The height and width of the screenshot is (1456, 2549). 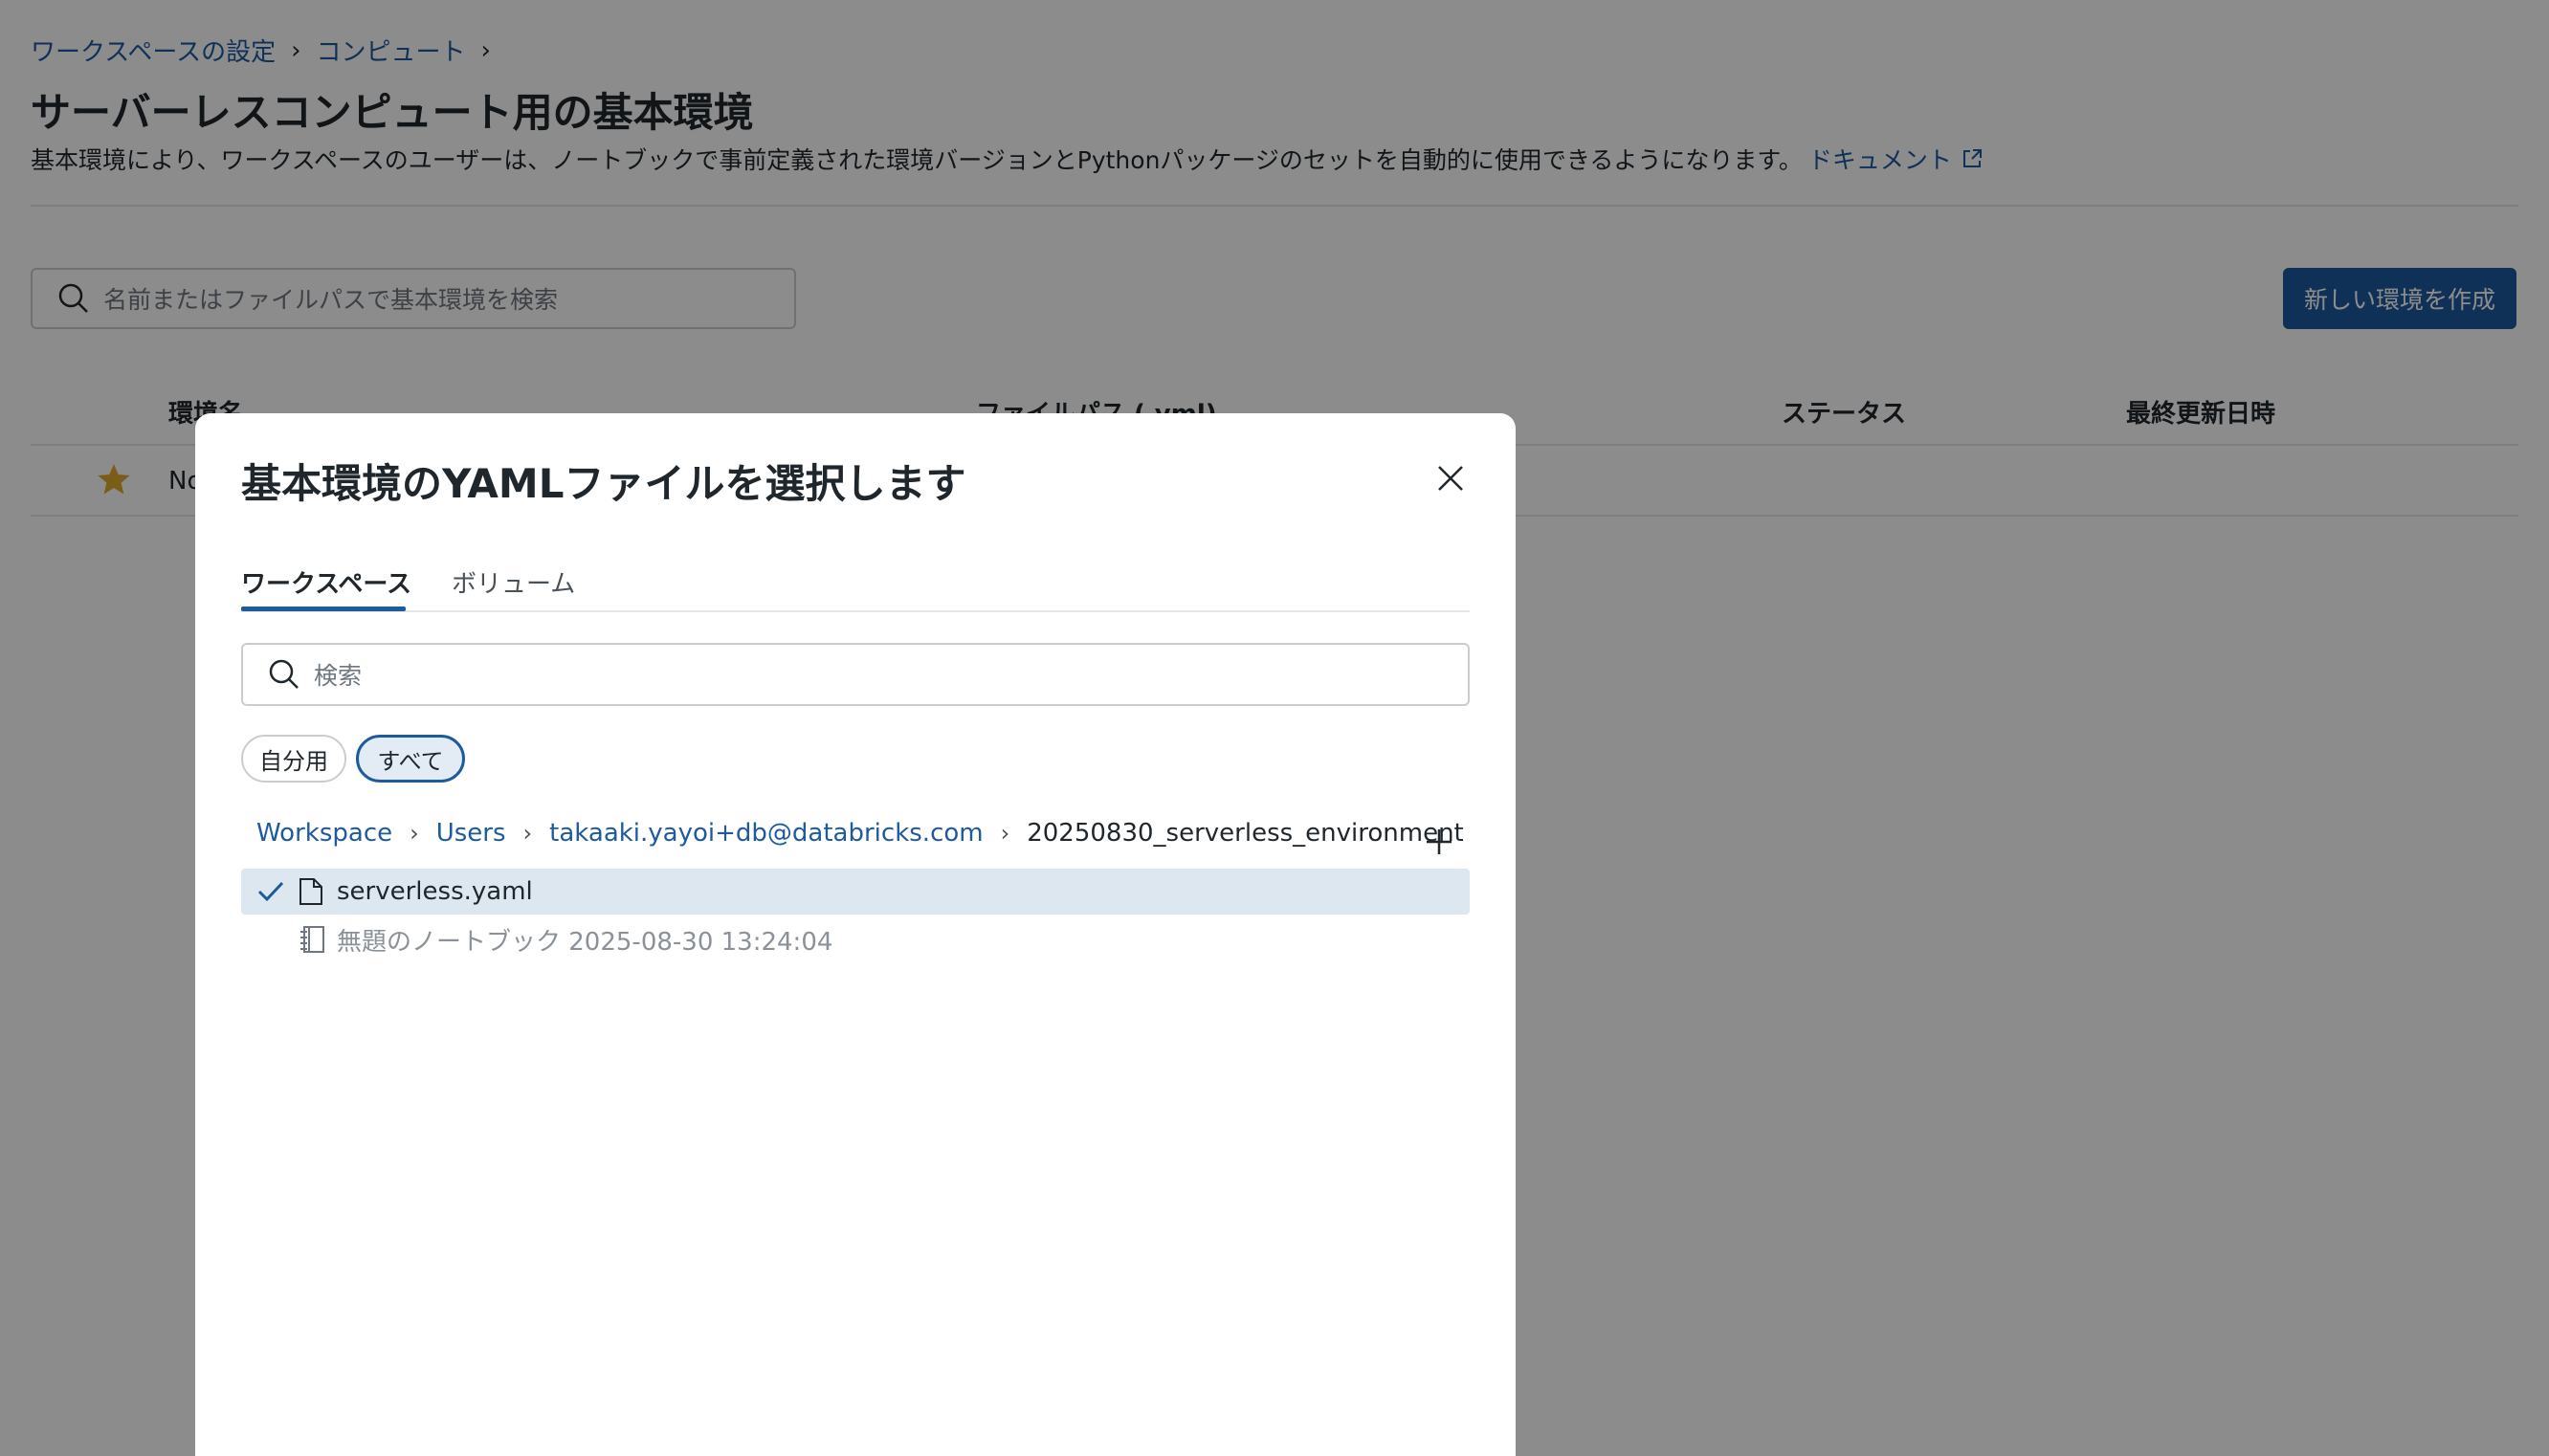 I want to click on checkmark-icon, so click(x=272, y=892).